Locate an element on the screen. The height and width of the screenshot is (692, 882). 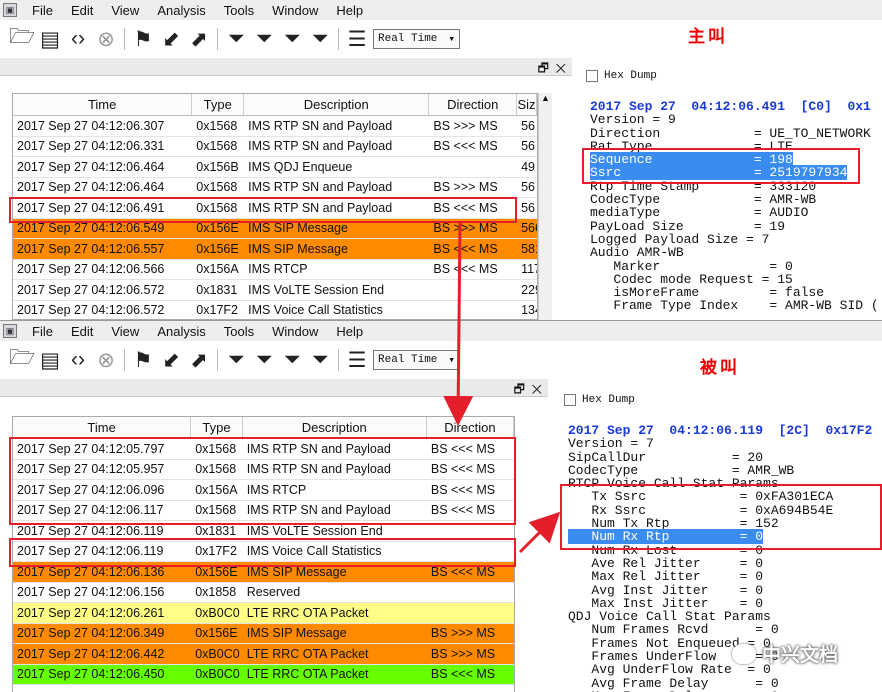
detail-line: Max Inst Jitter = 0 is located at coordinates (720, 603).